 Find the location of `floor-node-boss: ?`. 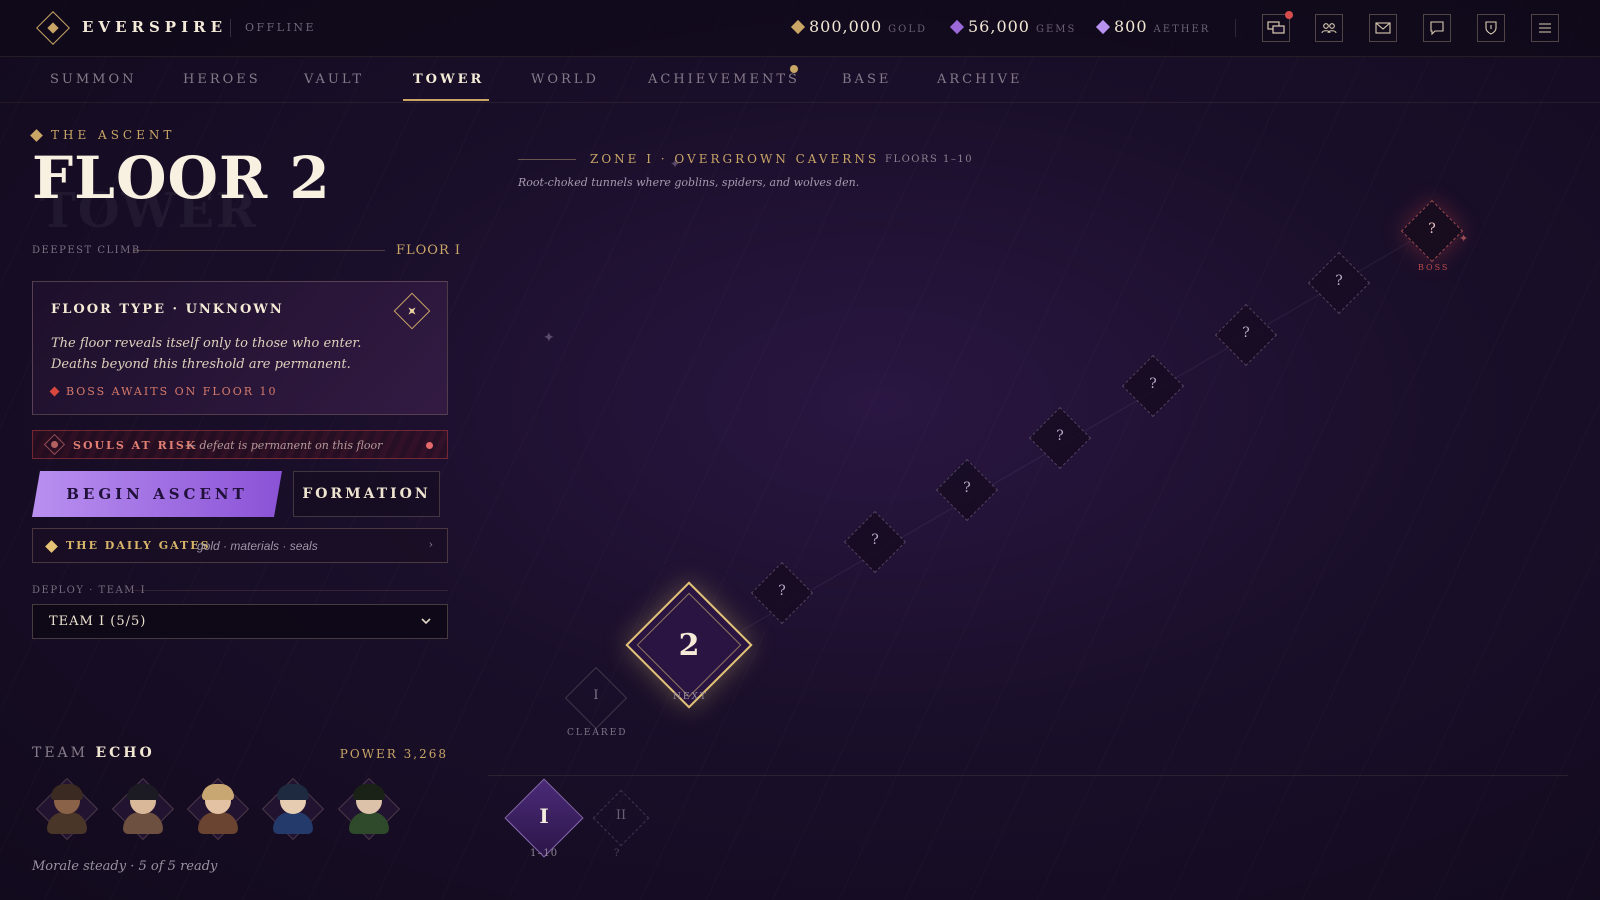

floor-node-boss: ? is located at coordinates (1432, 231).